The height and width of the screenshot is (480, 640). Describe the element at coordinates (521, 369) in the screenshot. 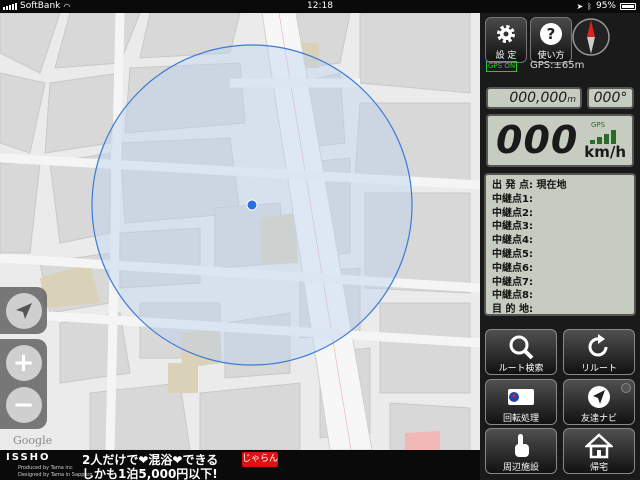

I see `route-search-label: ルート検索` at that location.